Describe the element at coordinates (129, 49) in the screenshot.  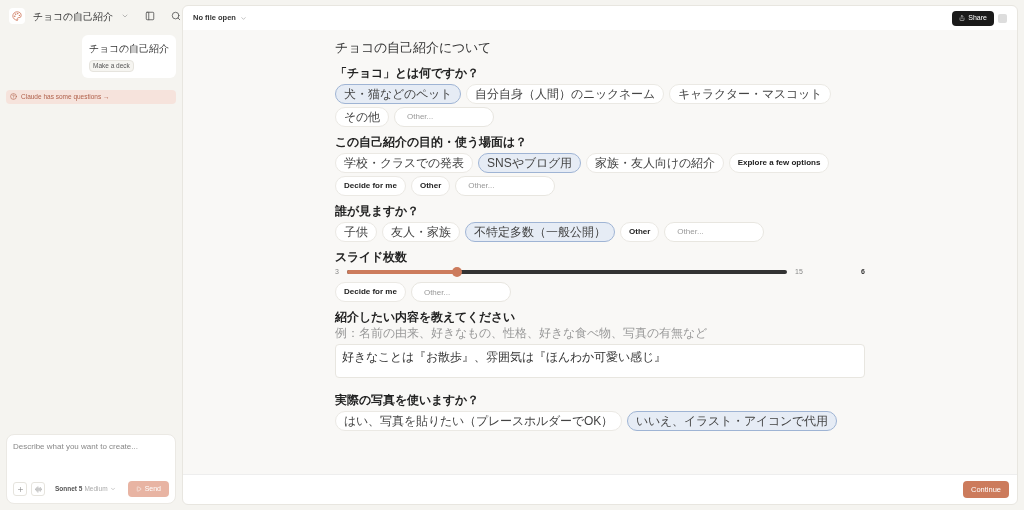
I see `message-text: チョコの自己紹介` at that location.